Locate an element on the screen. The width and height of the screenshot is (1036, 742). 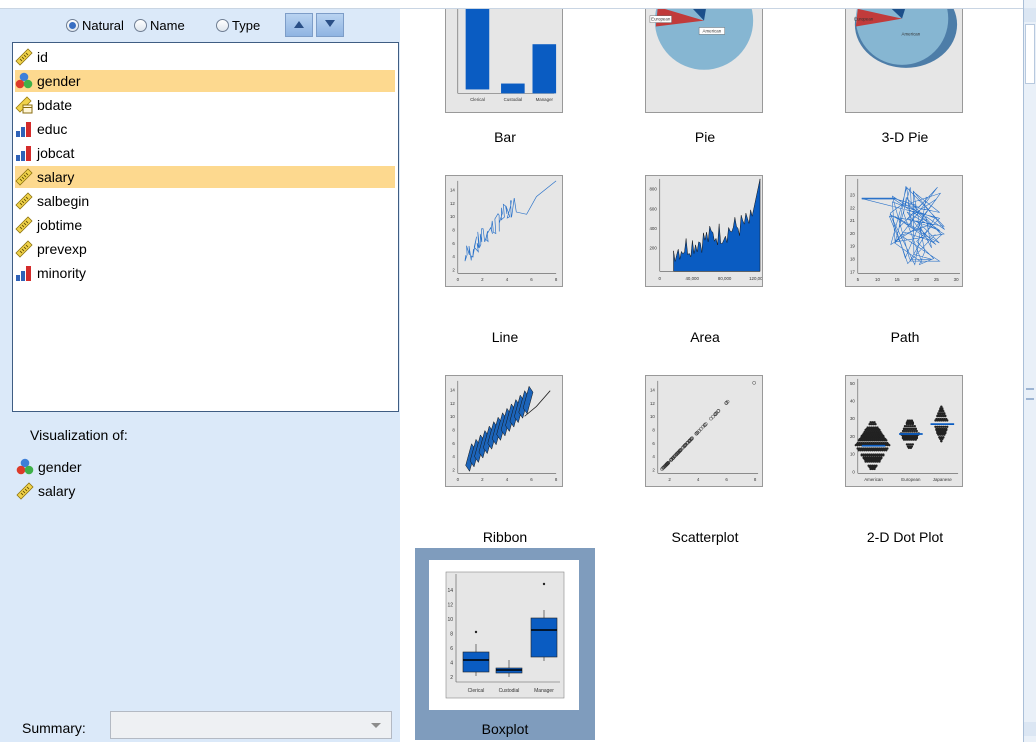
box-outlier is located at coordinates (476, 632).